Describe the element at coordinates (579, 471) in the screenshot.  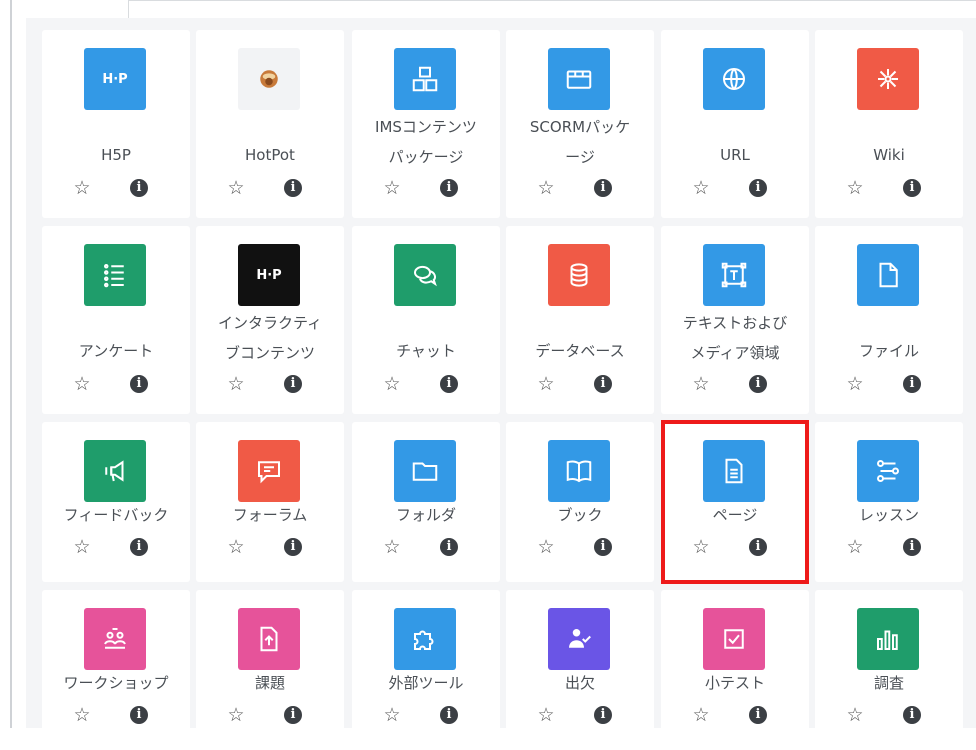
I see `book-icon` at that location.